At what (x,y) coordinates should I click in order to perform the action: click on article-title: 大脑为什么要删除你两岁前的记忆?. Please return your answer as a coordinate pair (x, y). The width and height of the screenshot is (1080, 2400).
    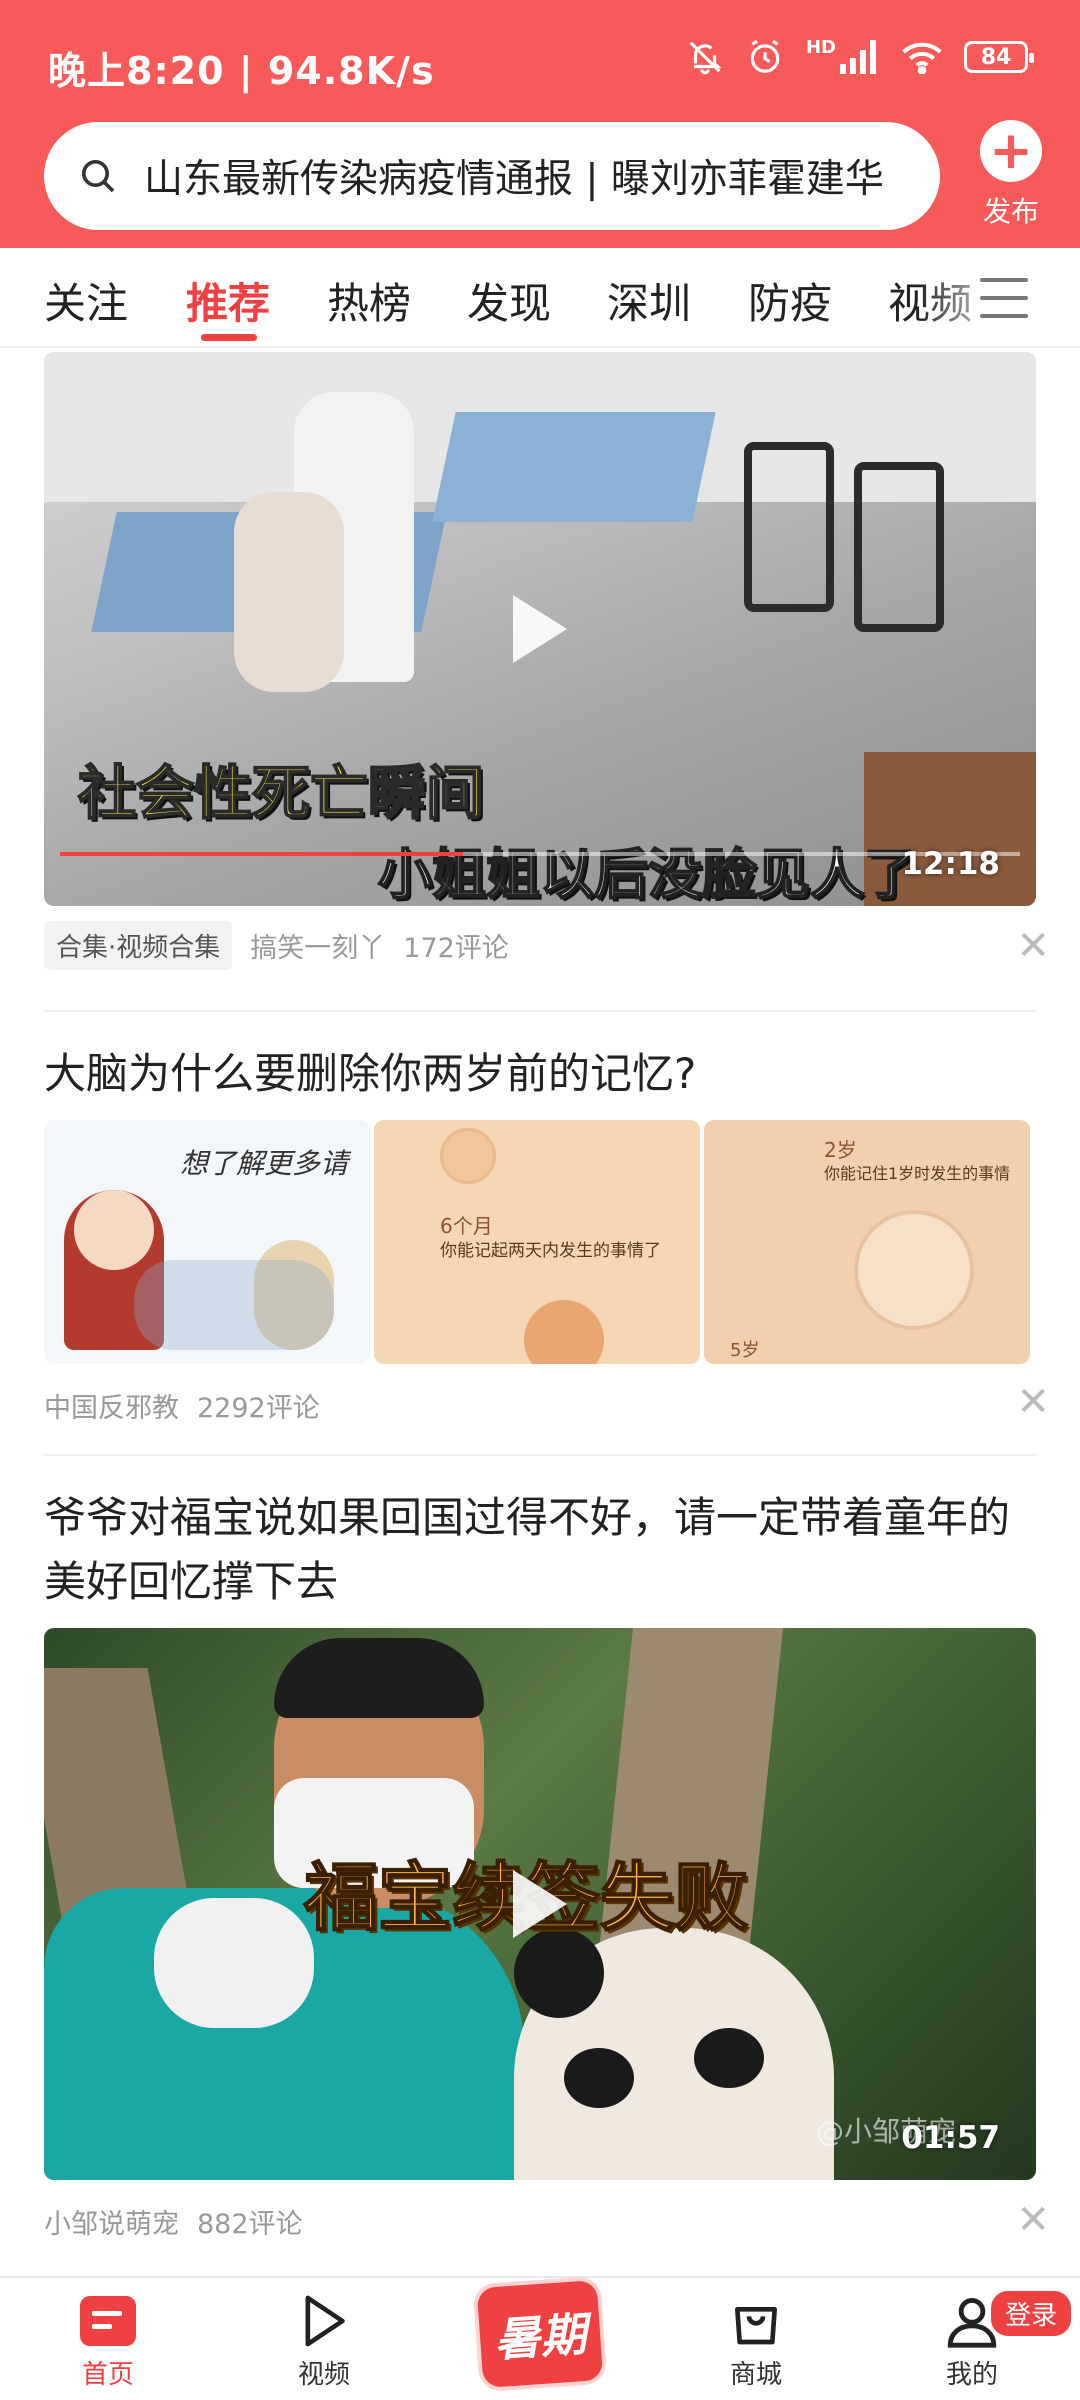
    Looking at the image, I should click on (539, 1074).